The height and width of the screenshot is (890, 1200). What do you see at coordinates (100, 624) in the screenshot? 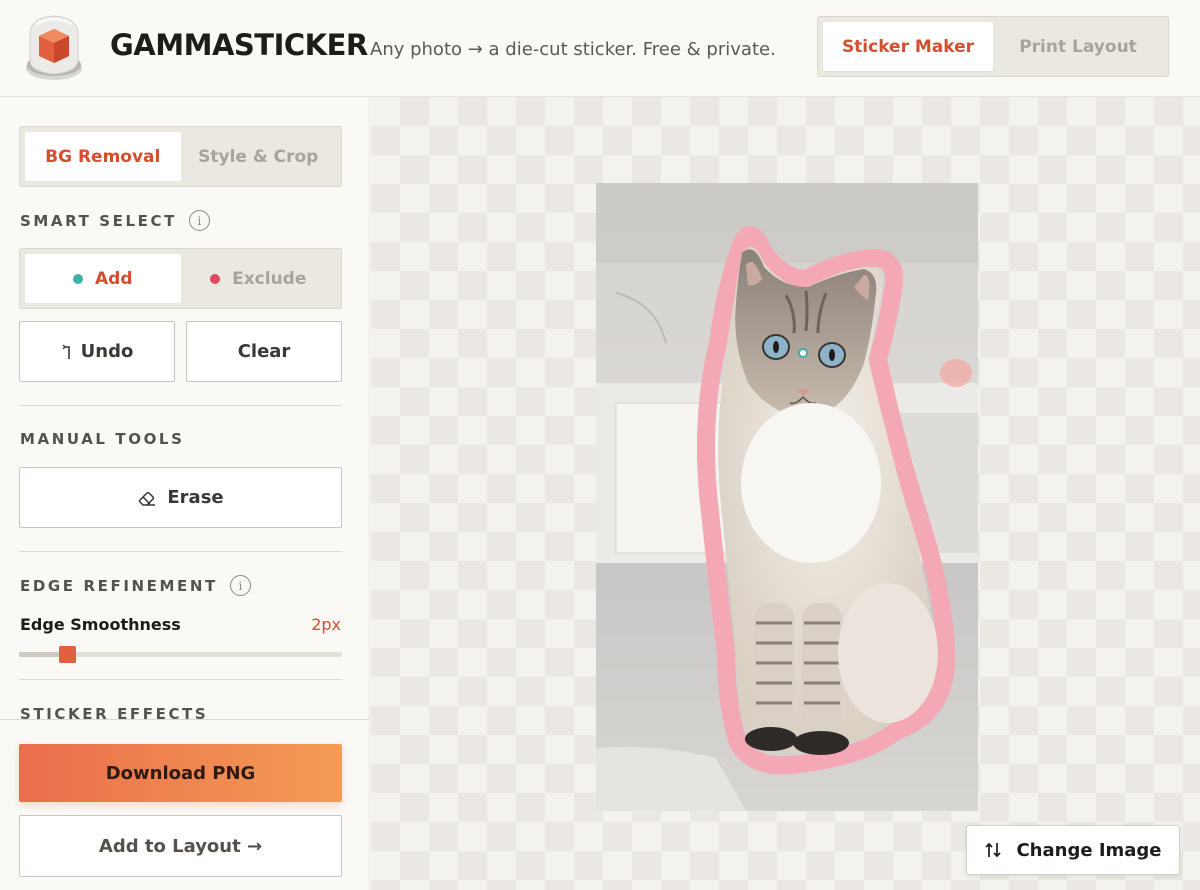
I see `edge-smoothness-label: Edge Smoothness` at bounding box center [100, 624].